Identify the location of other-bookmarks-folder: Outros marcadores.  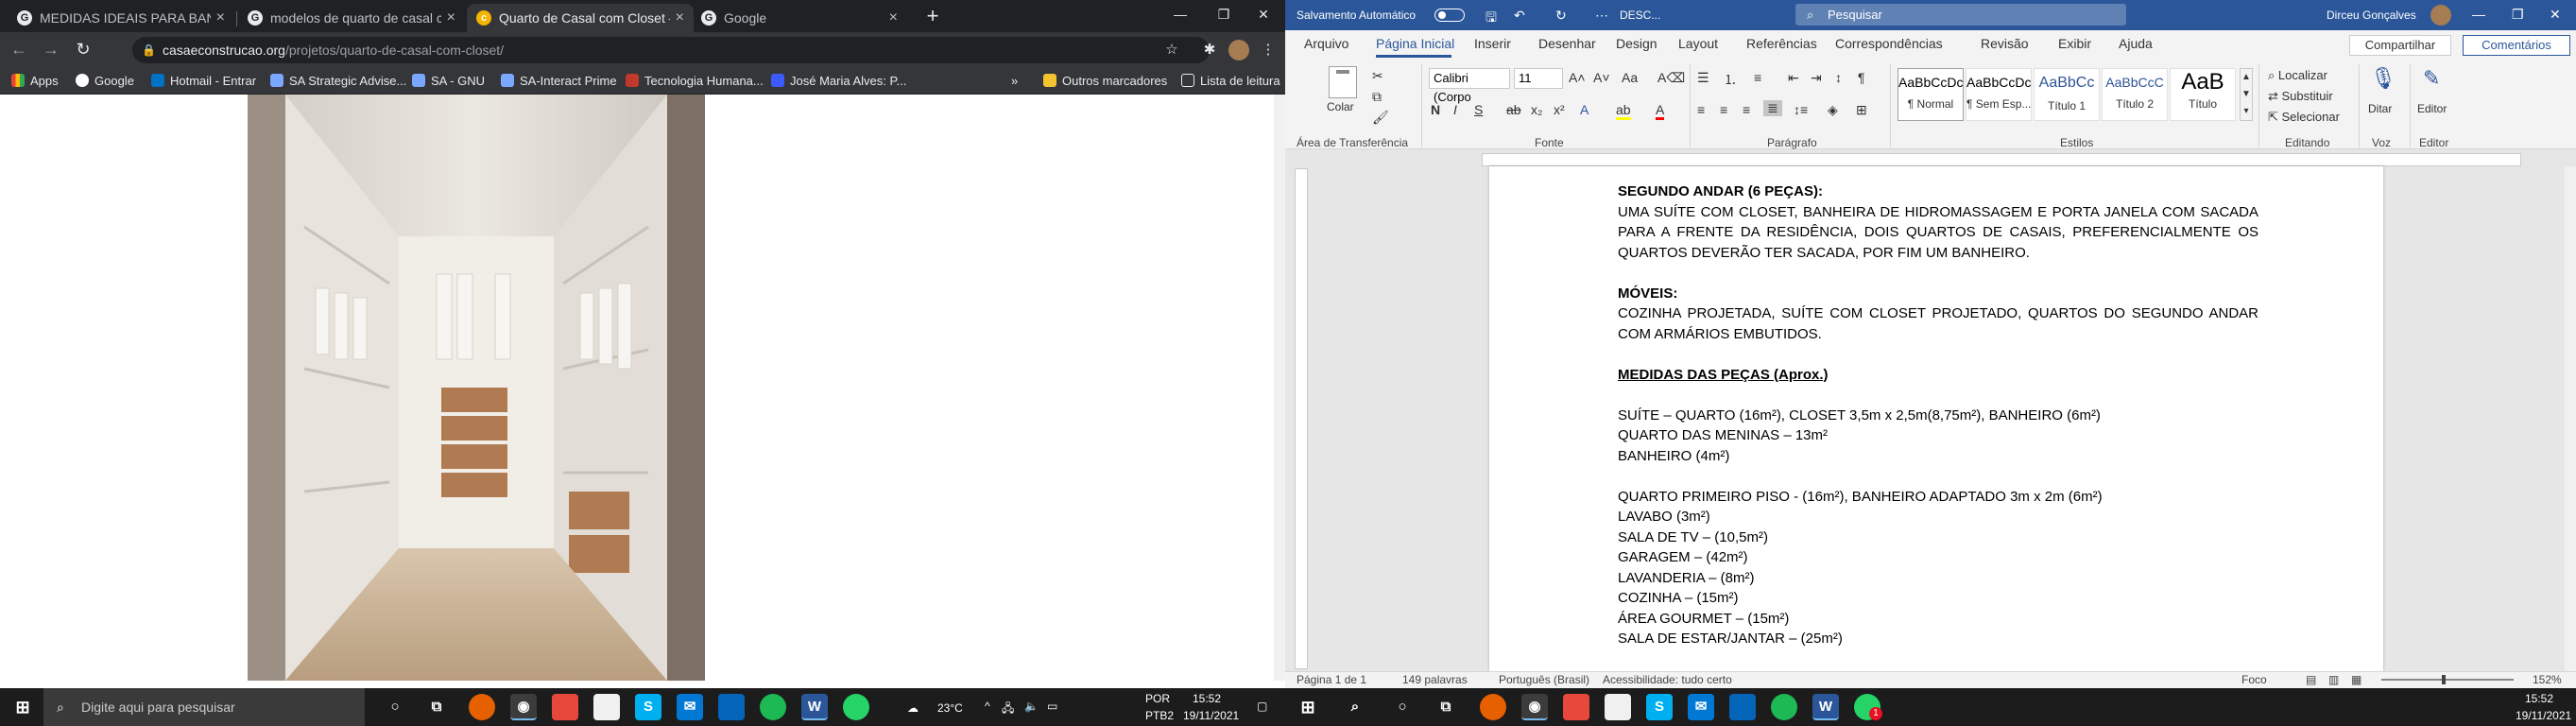
(1105, 80).